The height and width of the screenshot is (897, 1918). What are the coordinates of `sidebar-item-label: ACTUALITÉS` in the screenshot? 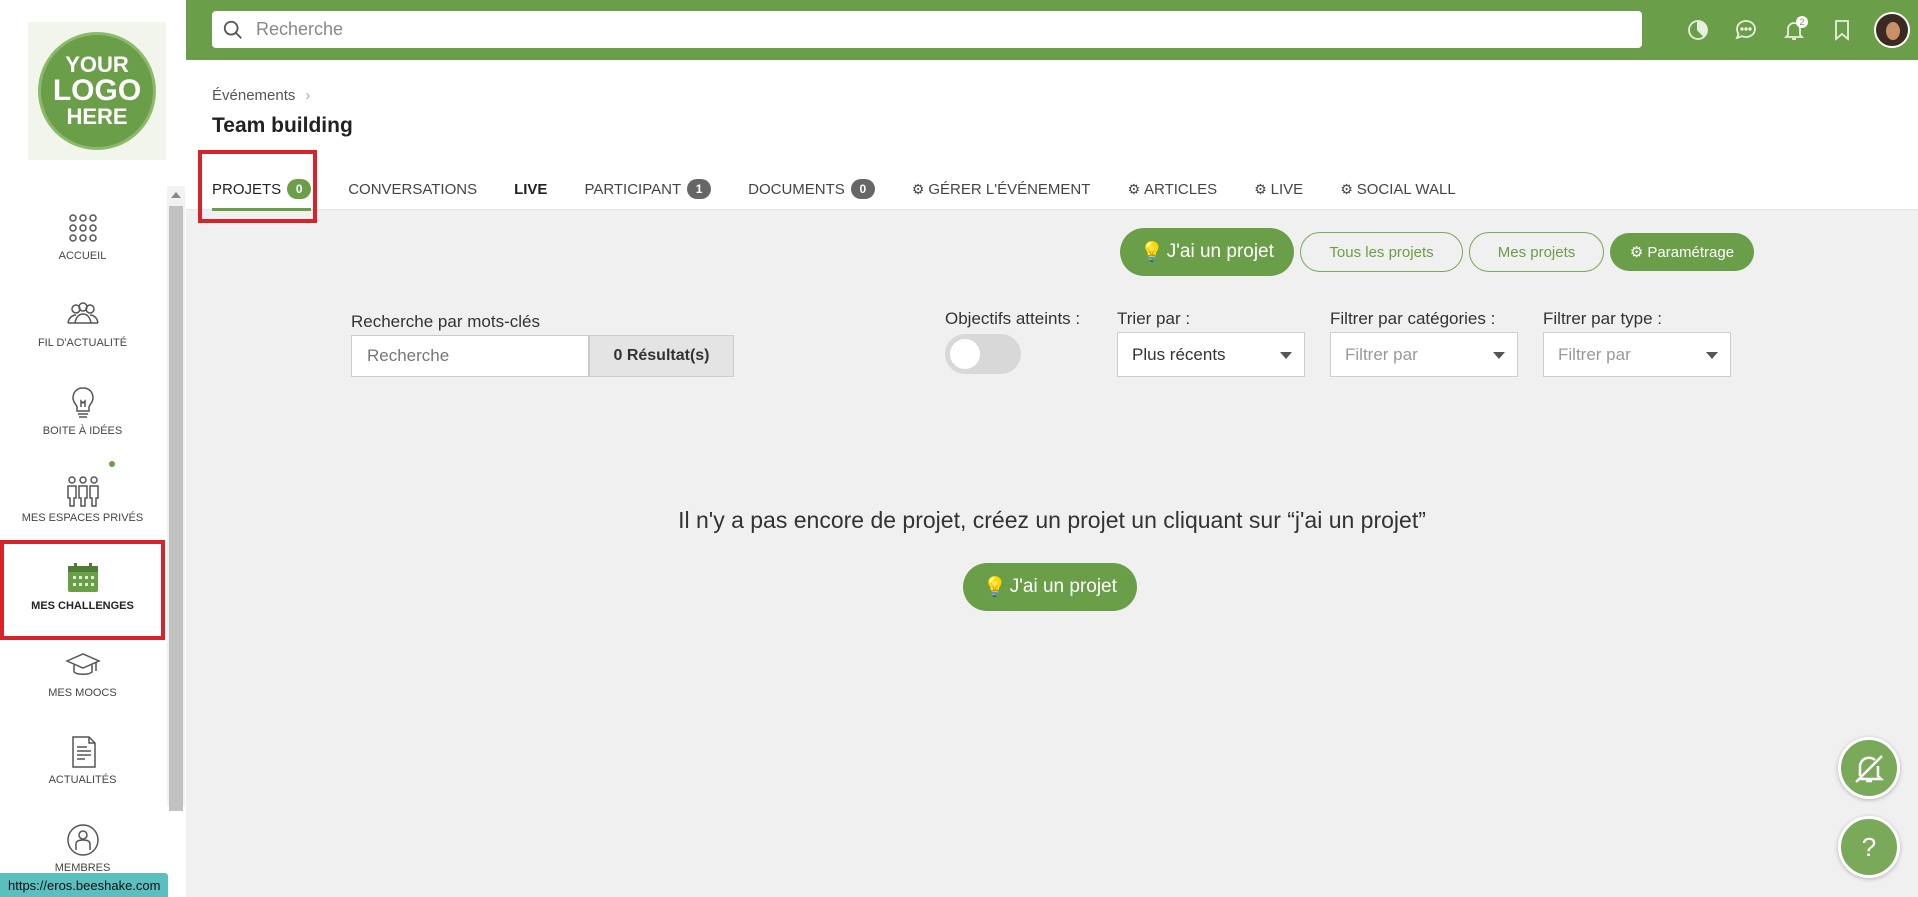 It's located at (82, 780).